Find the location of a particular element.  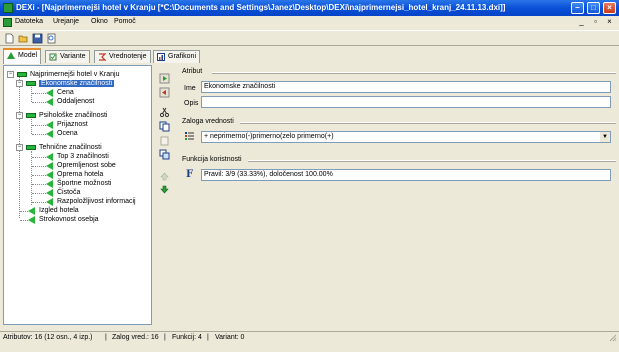

move-down-icon is located at coordinates (164, 189).